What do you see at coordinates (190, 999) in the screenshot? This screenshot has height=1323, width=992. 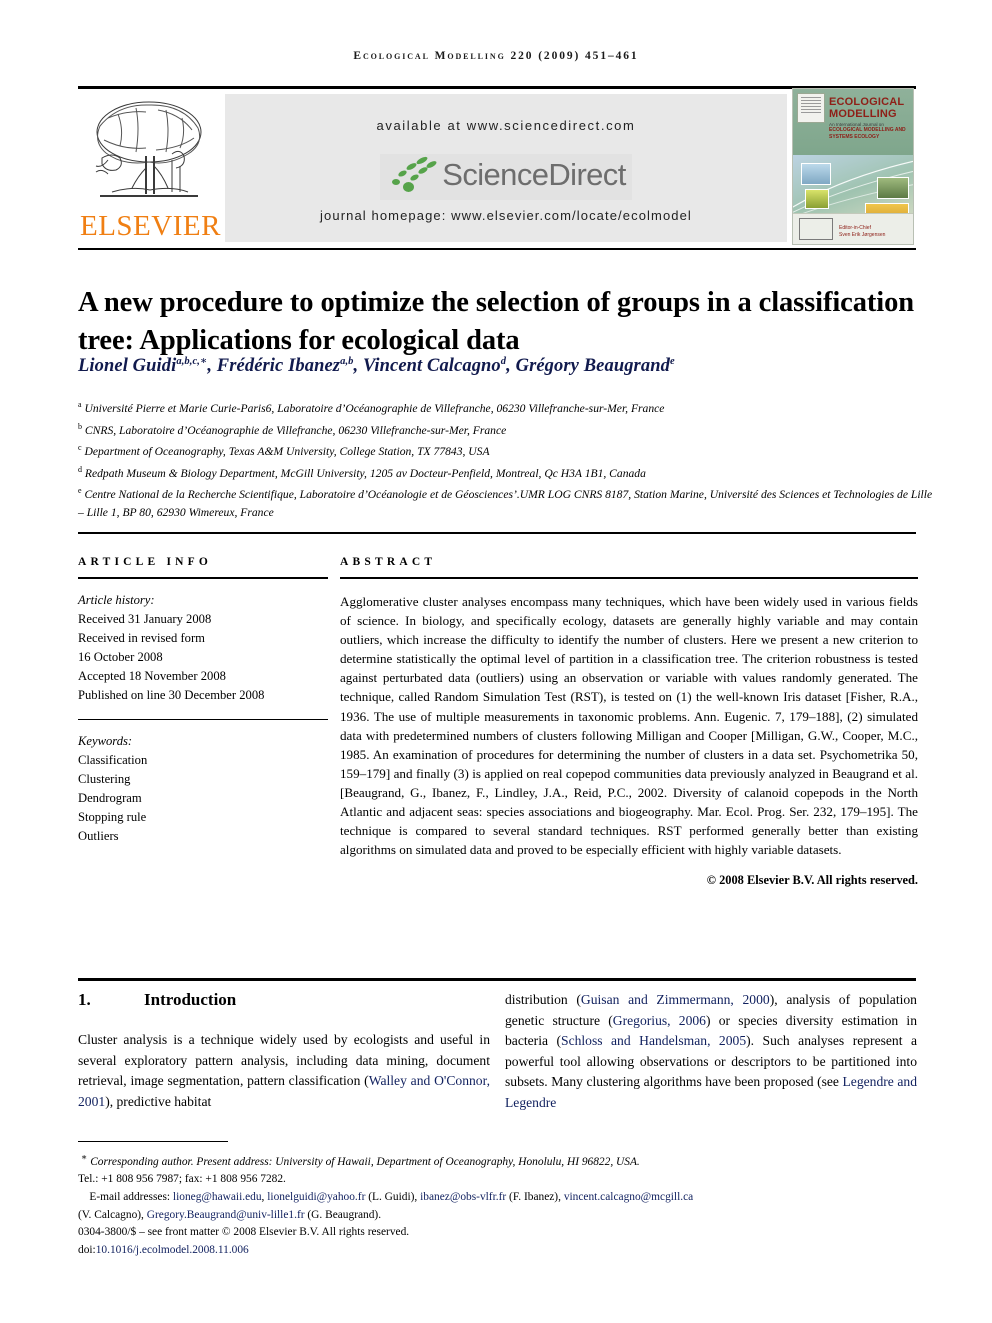 I see `section-title: Introduction` at bounding box center [190, 999].